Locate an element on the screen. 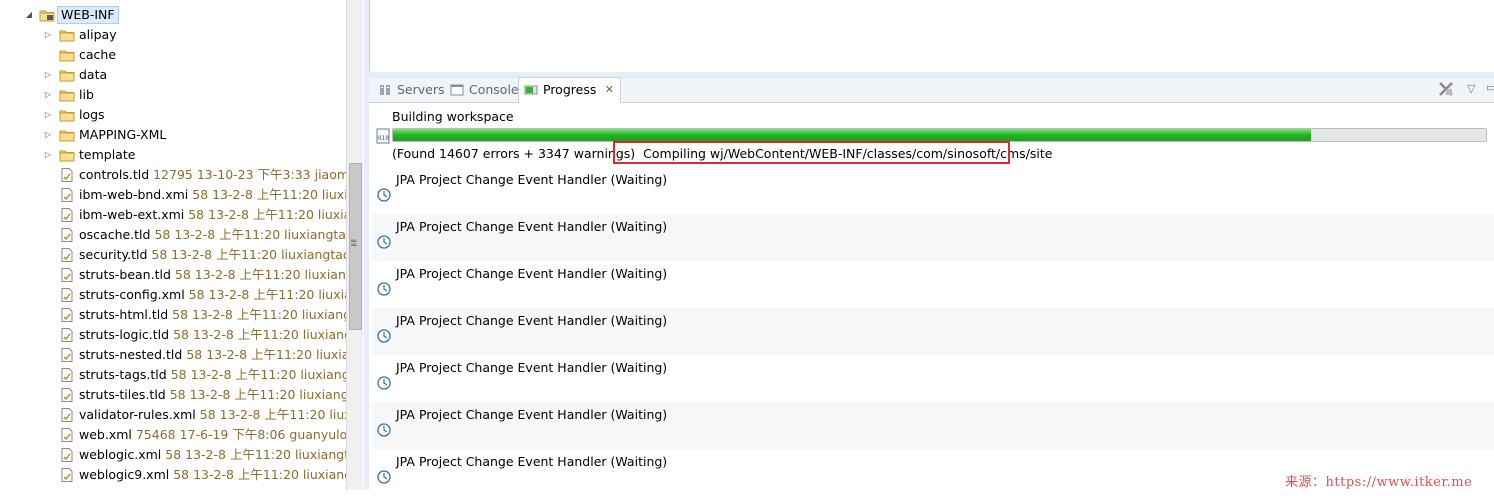  tree-file: web.xml 75468 17-6-19 下午8:06 guanyulong is located at coordinates (173, 435).